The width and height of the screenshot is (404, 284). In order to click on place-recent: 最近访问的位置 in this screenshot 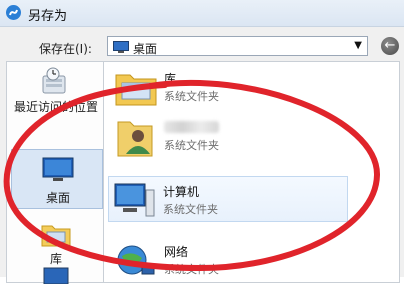, I will do `click(56, 90)`.